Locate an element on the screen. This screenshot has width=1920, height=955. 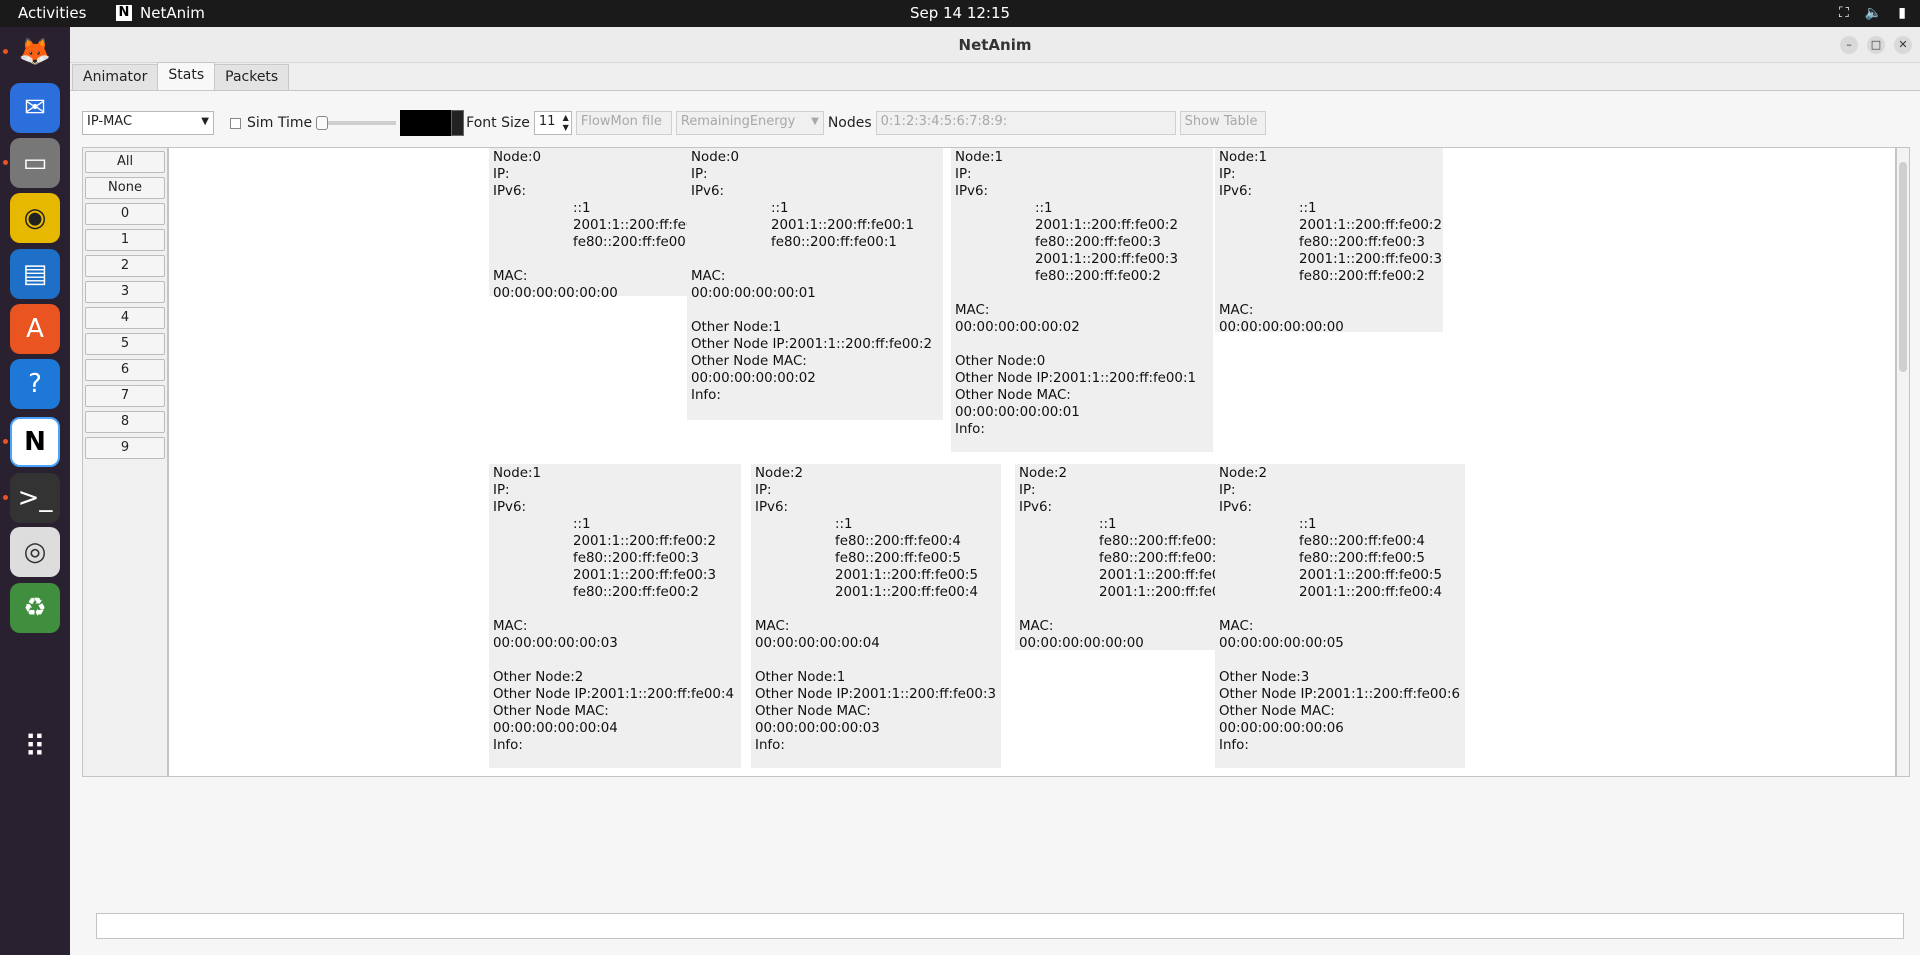
system-tray: ⛶ 🔈 ▮ is located at coordinates (1872, 13).